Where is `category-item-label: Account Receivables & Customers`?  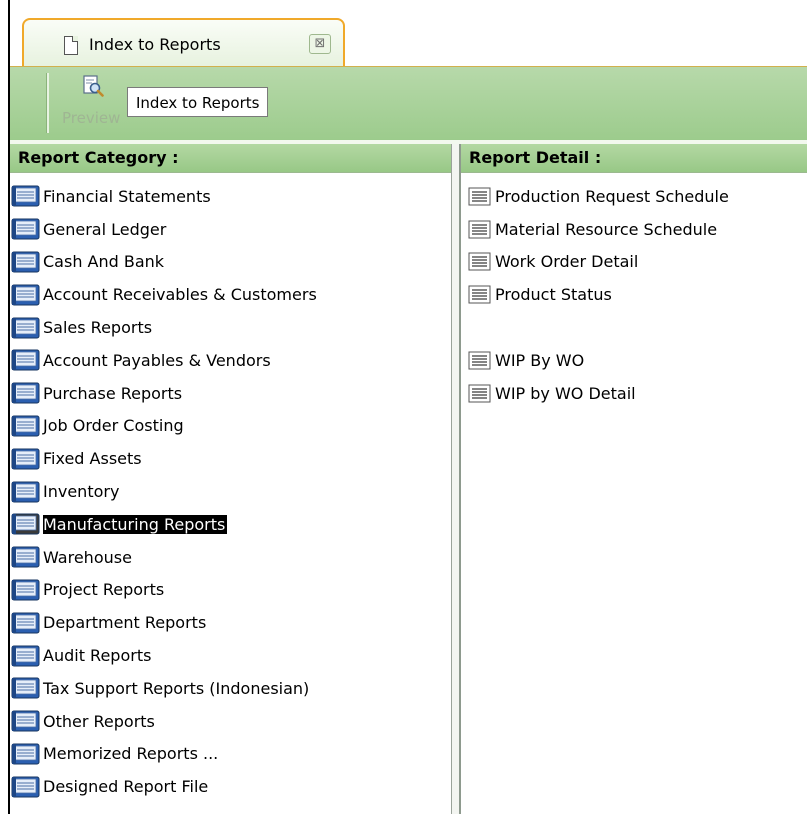
category-item-label: Account Receivables & Customers is located at coordinates (180, 295).